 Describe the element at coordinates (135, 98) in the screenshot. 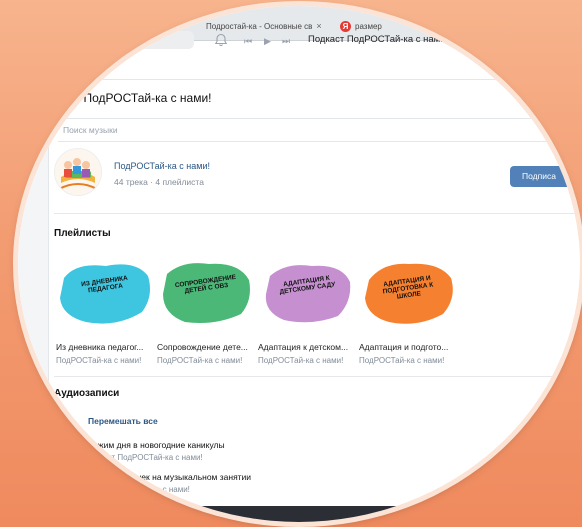

I see `page-title: ...ка ПодРОСТай-ка с нами!` at that location.